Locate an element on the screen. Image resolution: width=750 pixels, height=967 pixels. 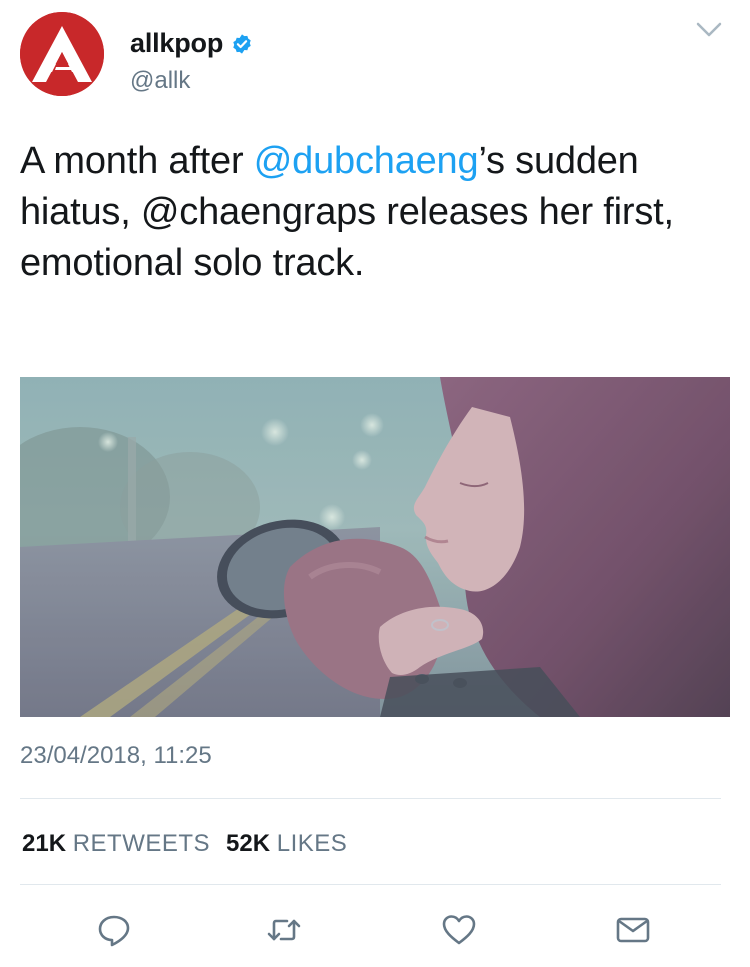
display-name: allkpop is located at coordinates (176, 43).